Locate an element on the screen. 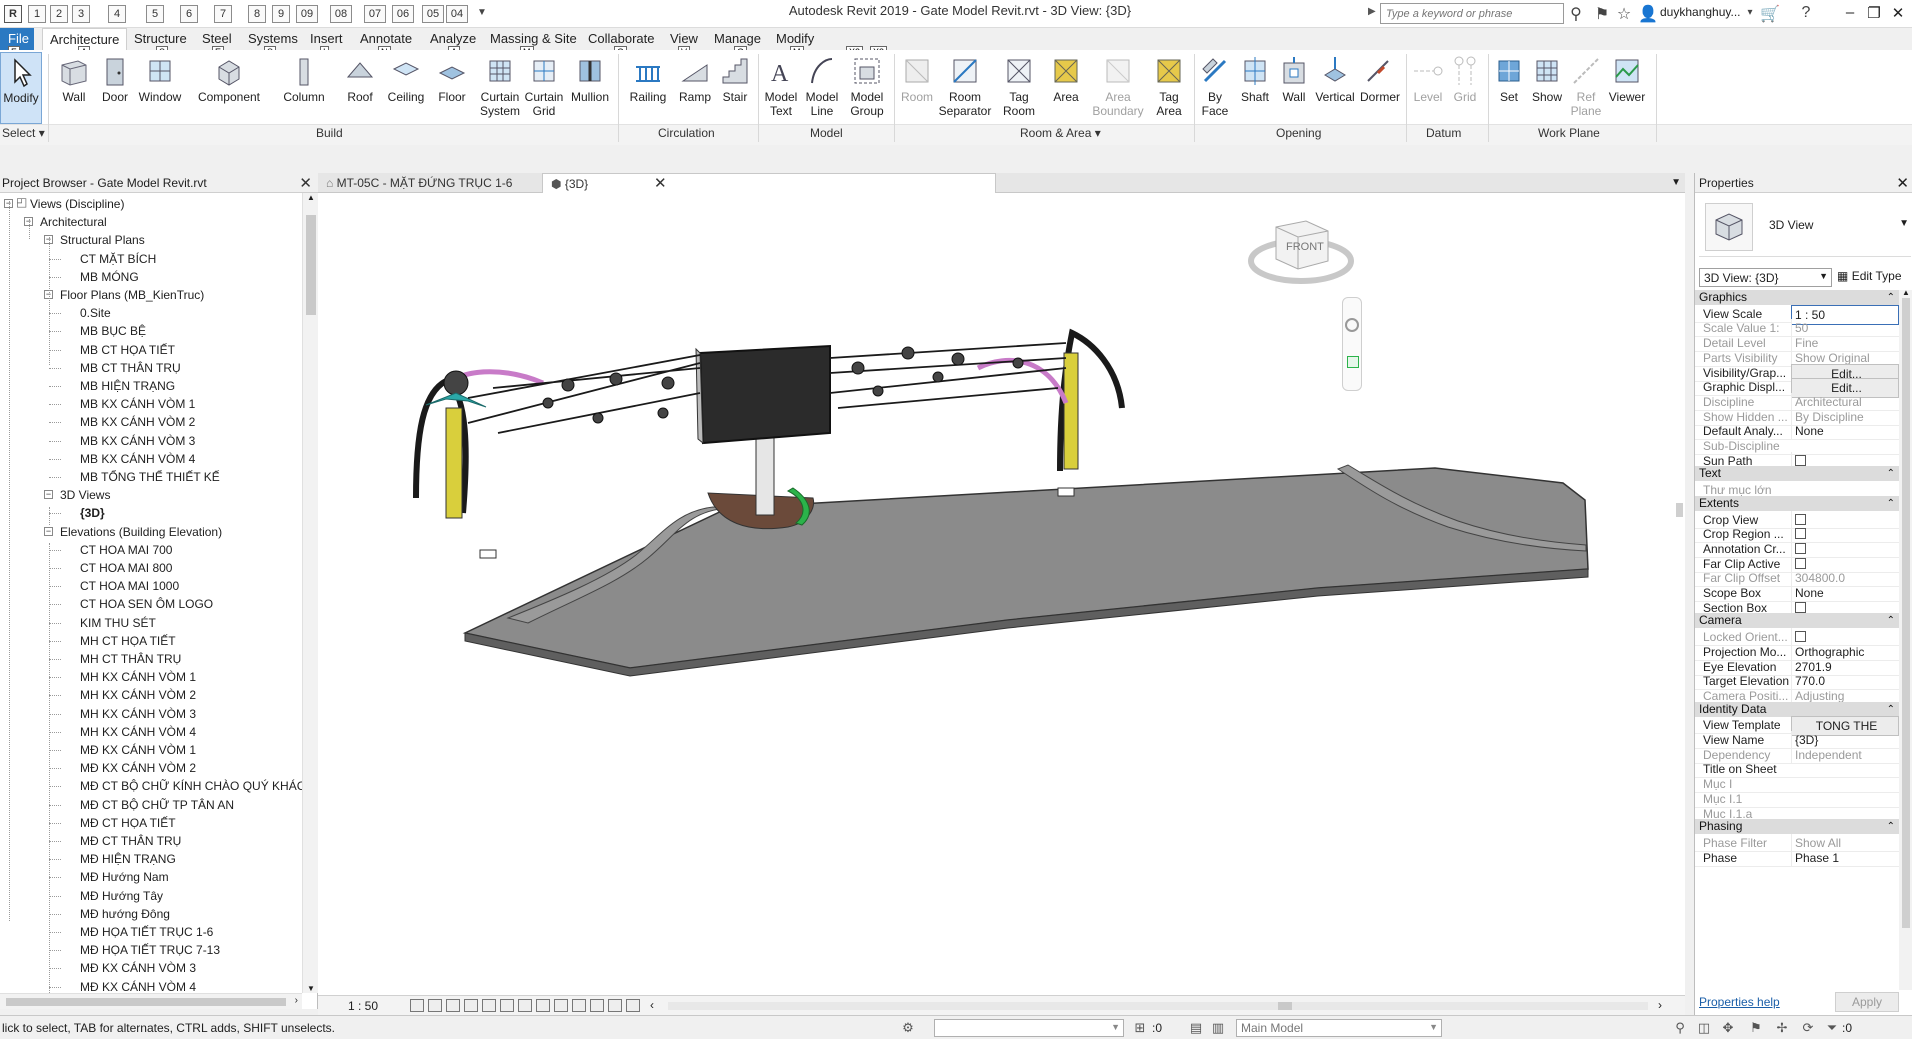 This screenshot has width=1912, height=1039. project-browser-item: MH CT THÂN TRỤ is located at coordinates (130, 659).